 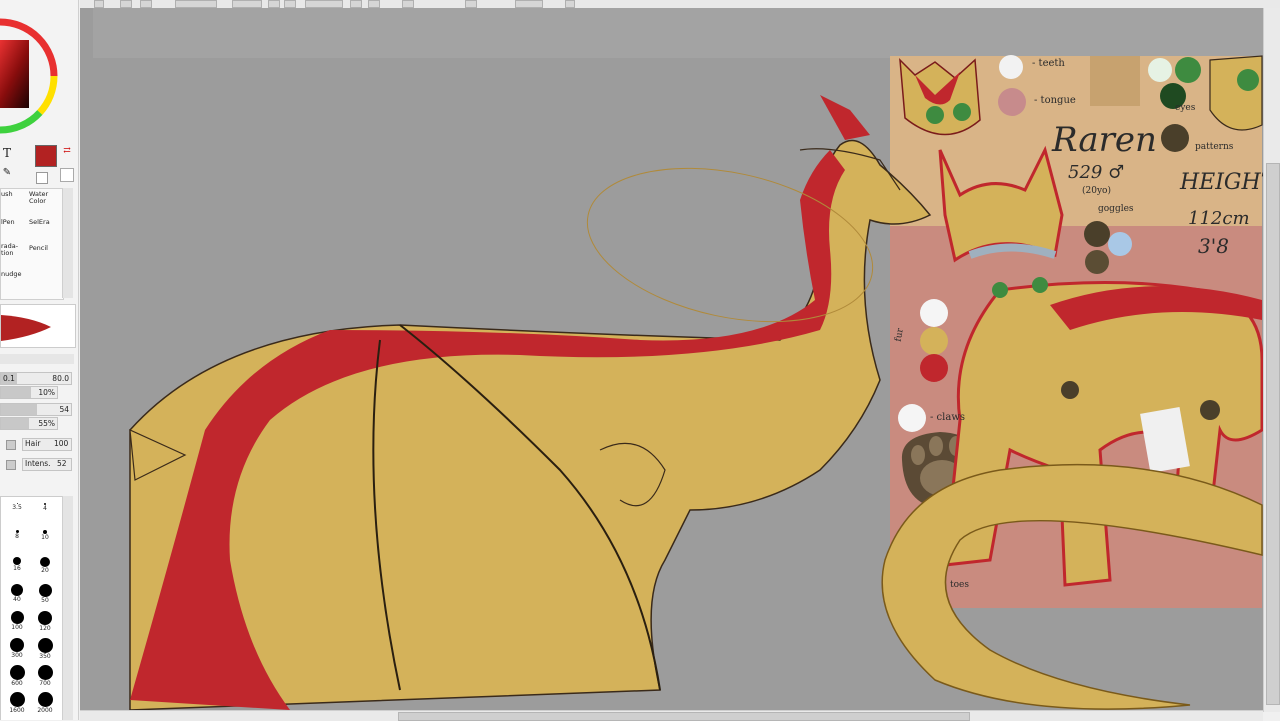 I want to click on ref-height-cm: 112cm, so click(x=1219, y=218).